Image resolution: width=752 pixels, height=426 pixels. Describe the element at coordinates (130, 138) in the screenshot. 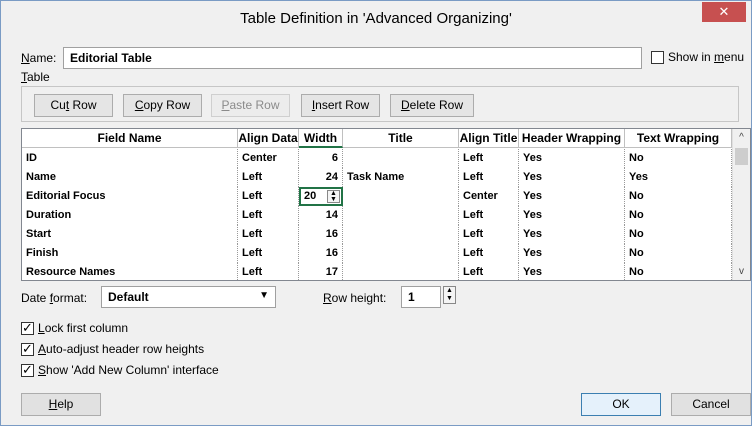

I see `column-header-field-name: Field Name` at that location.